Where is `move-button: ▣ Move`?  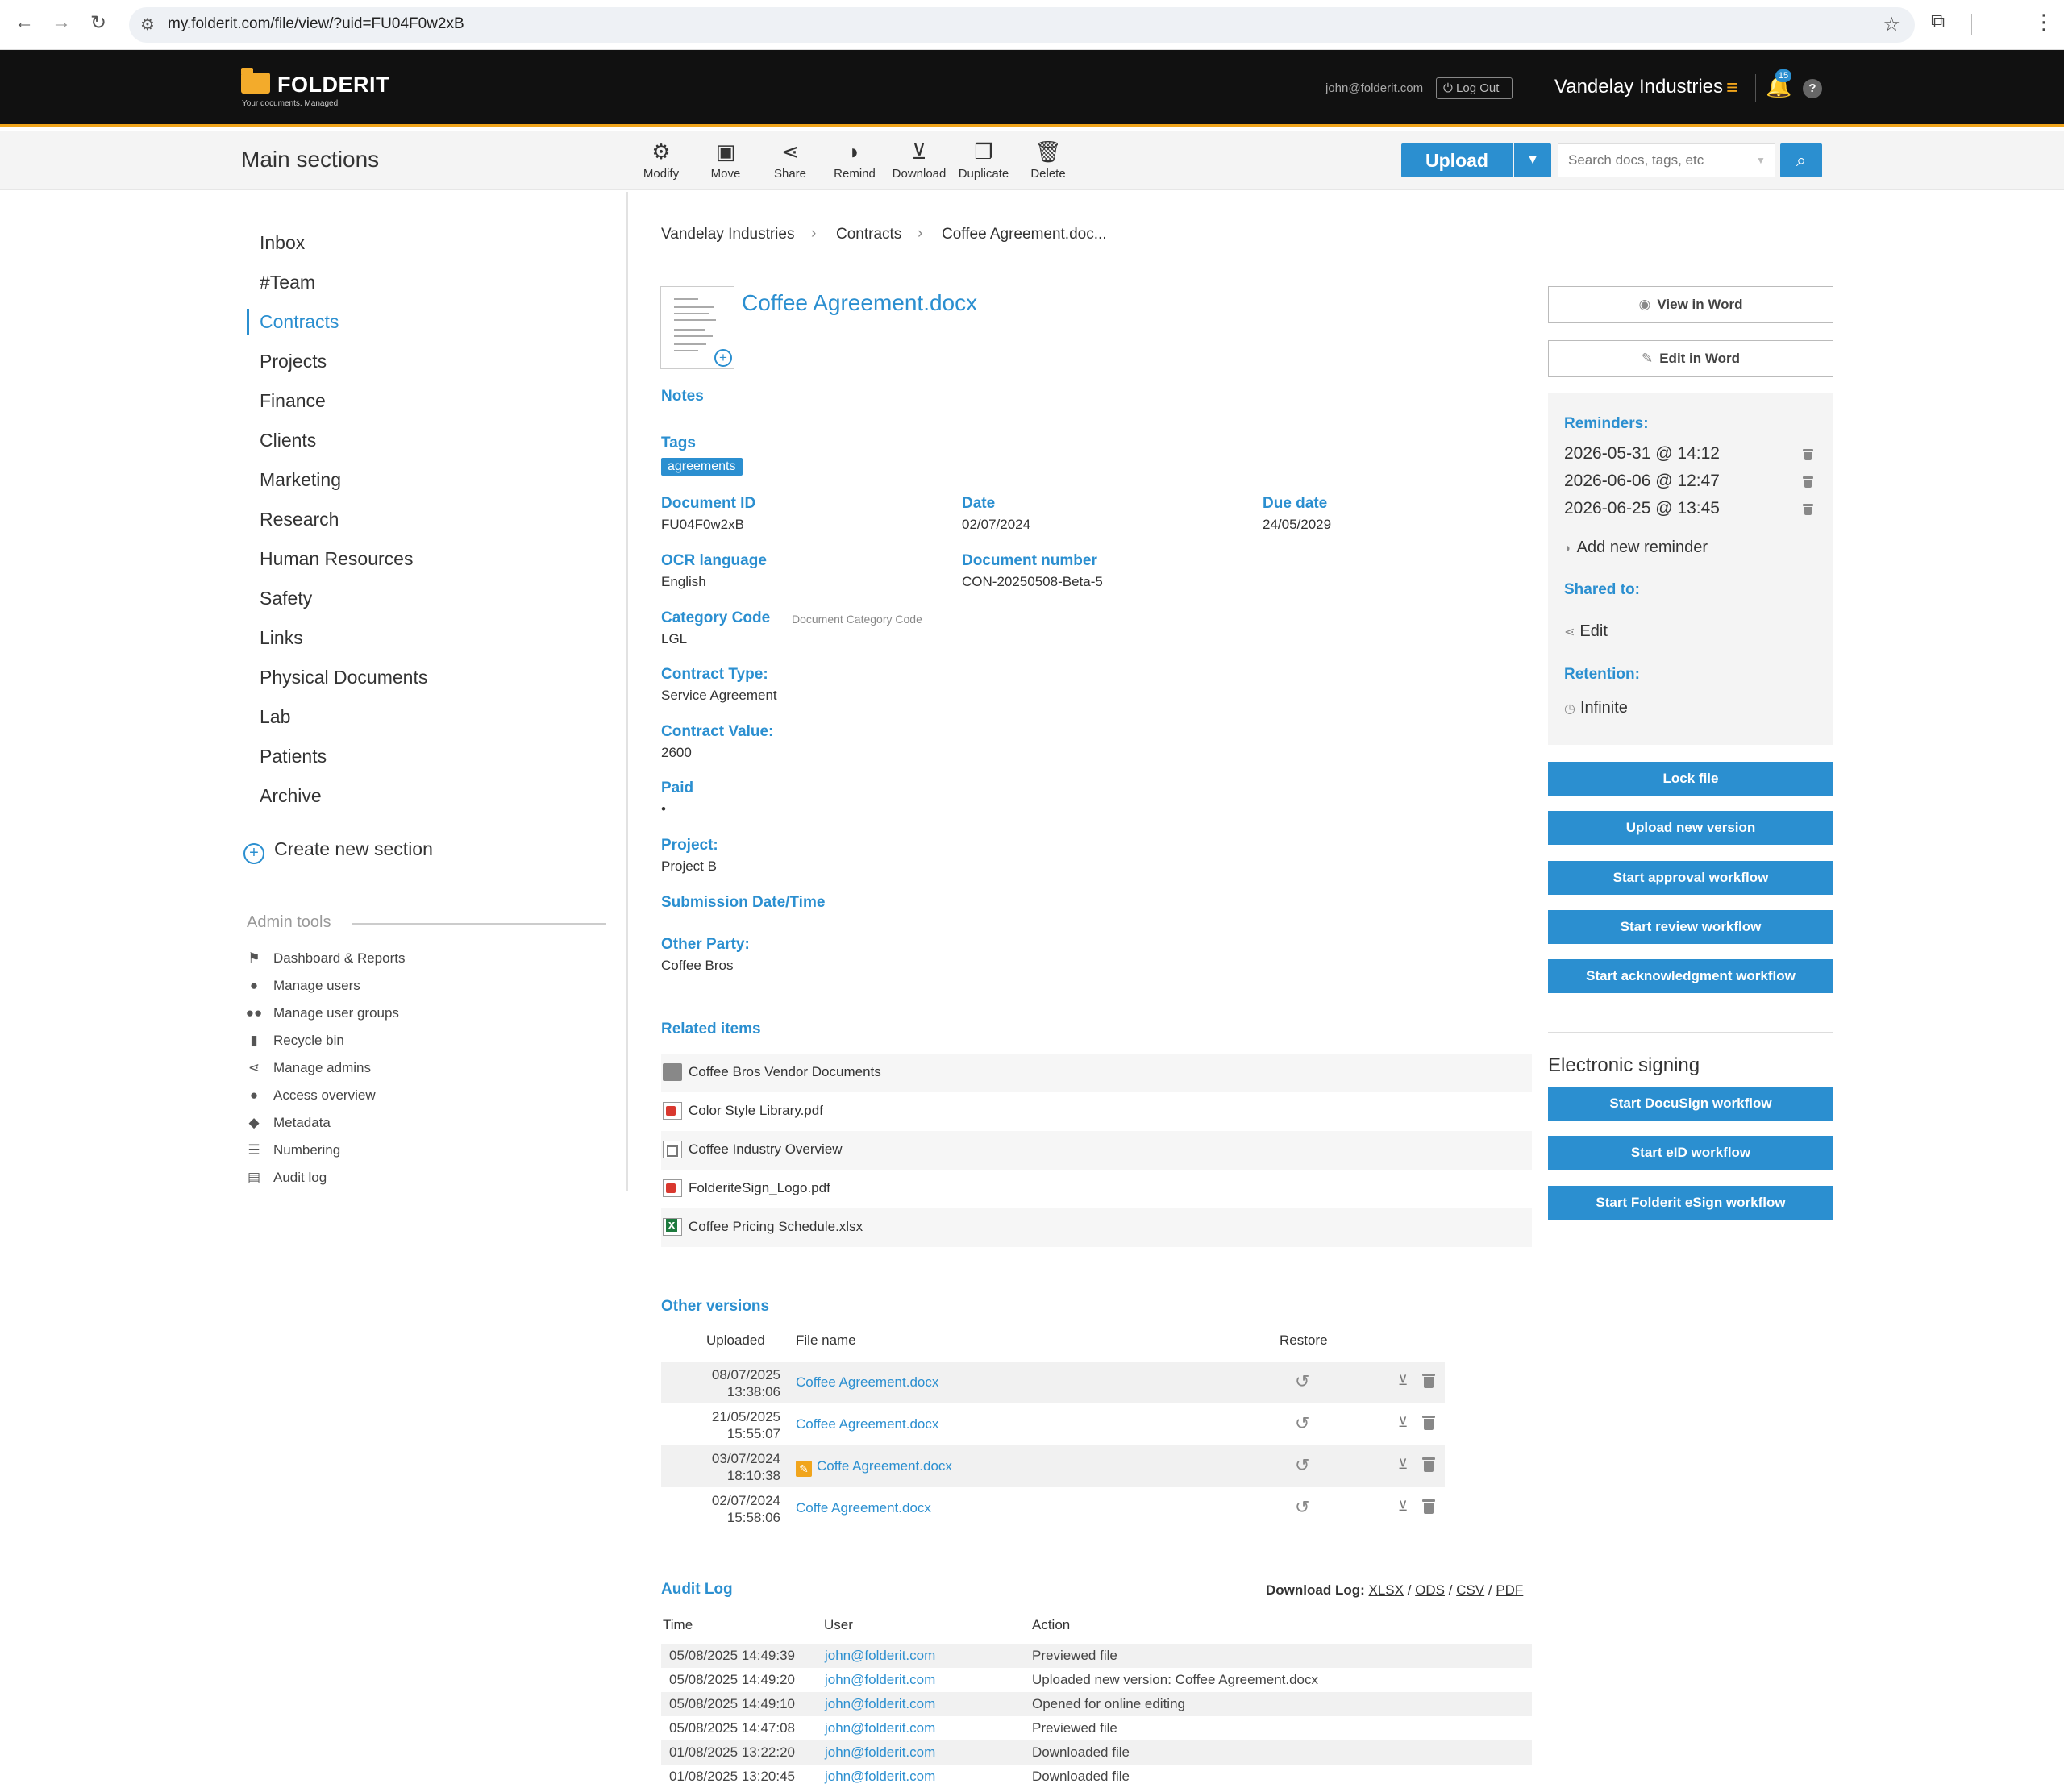
move-button: ▣ Move is located at coordinates (725, 160).